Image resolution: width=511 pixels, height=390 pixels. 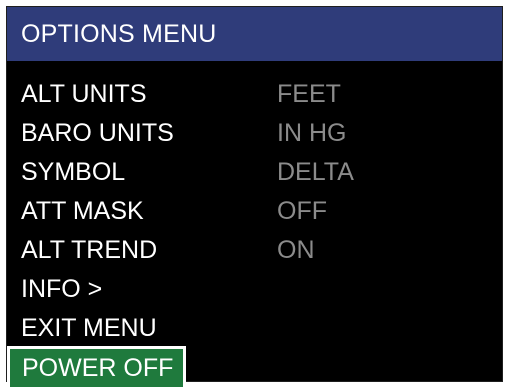 What do you see at coordinates (254, 289) in the screenshot?
I see `menu-item-info: INFO >` at bounding box center [254, 289].